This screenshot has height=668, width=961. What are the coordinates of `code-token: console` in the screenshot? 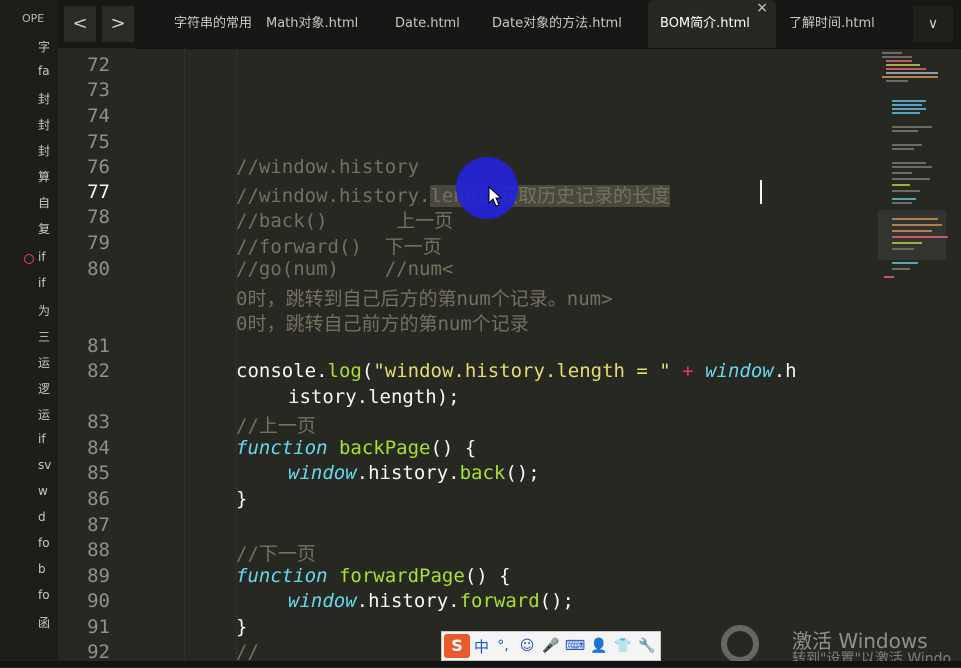 It's located at (276, 371).